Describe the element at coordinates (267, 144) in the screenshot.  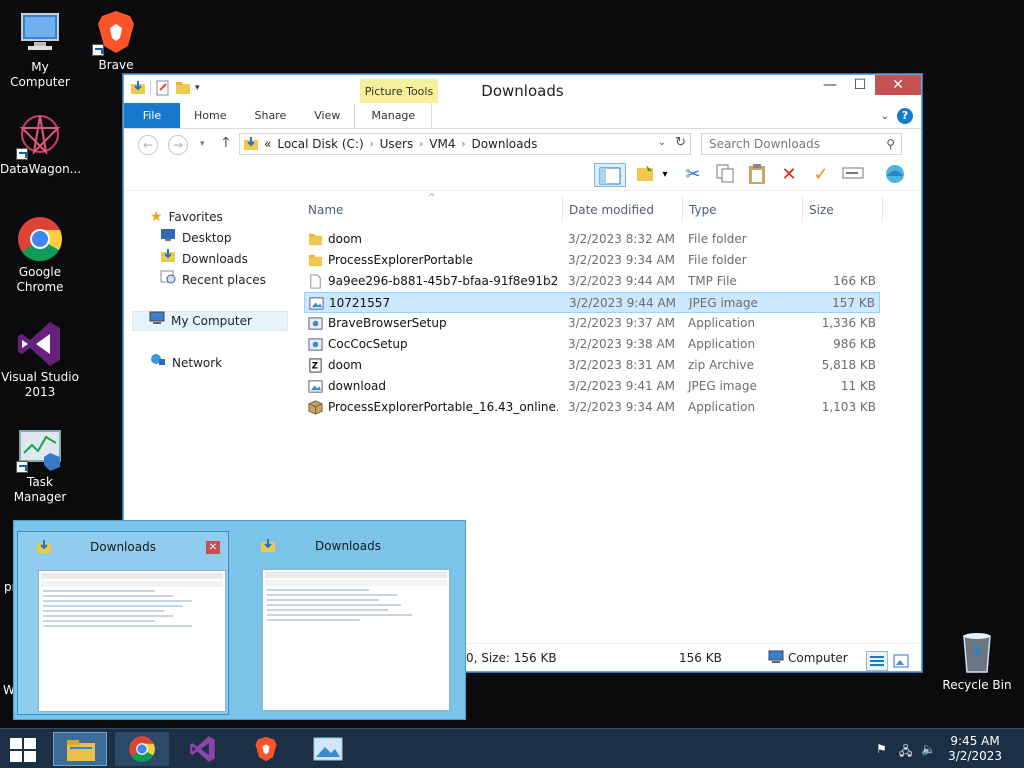
I see `address-overflow: «` at that location.